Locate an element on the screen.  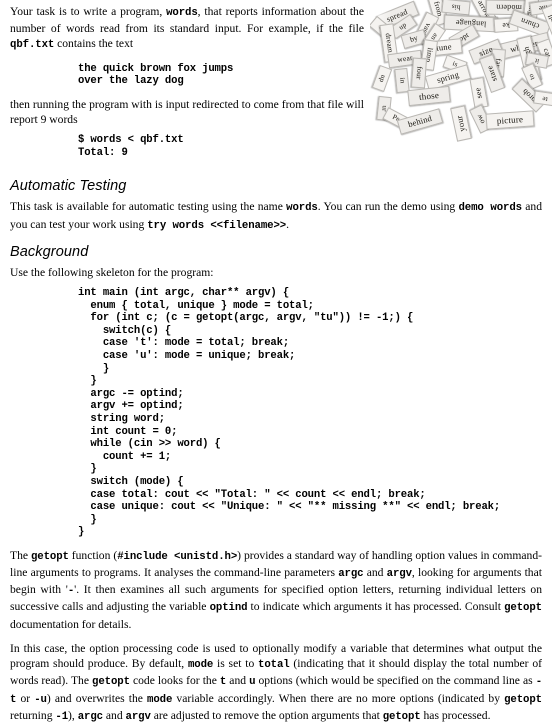
inline-code-getopt-2: getopt is located at coordinates (523, 608).